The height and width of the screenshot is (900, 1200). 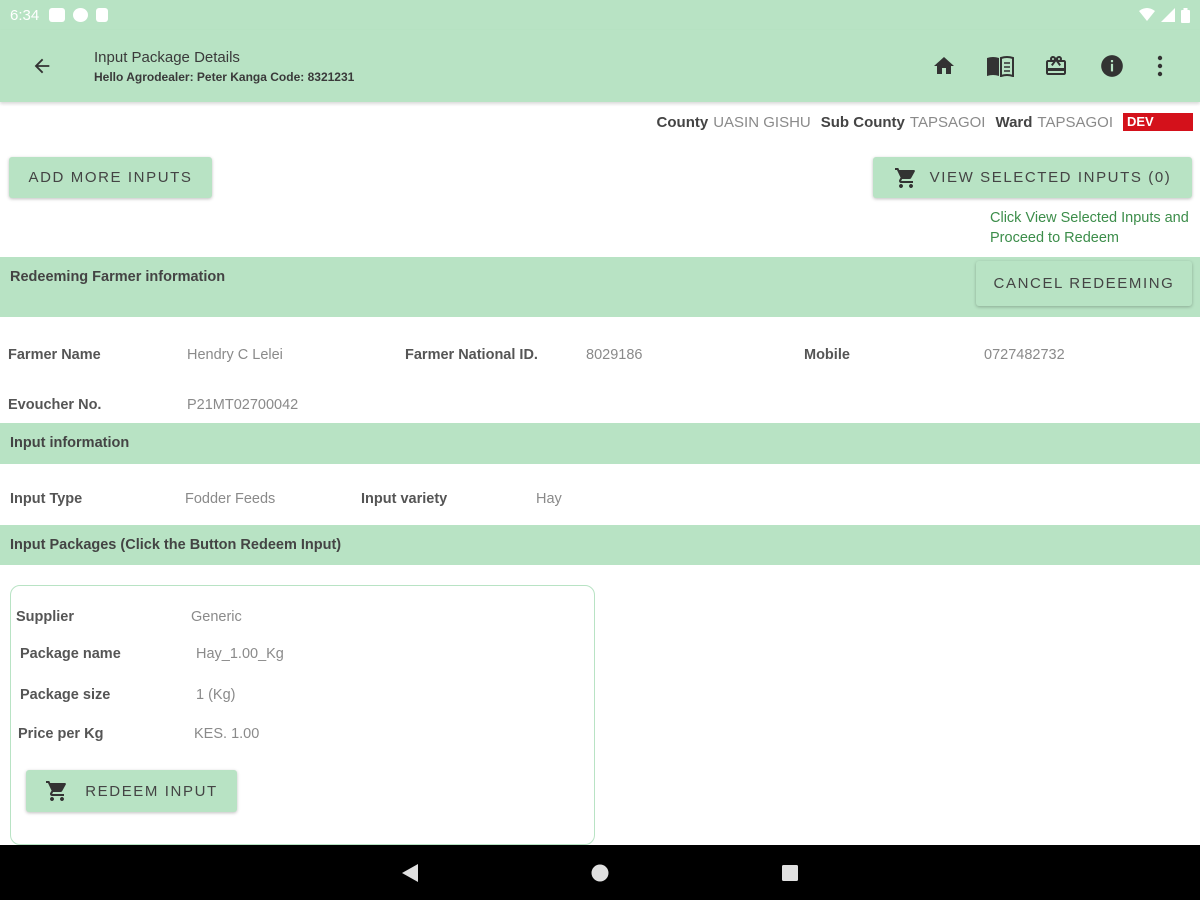 What do you see at coordinates (61, 734) in the screenshot?
I see `price-label: Price per Kg` at bounding box center [61, 734].